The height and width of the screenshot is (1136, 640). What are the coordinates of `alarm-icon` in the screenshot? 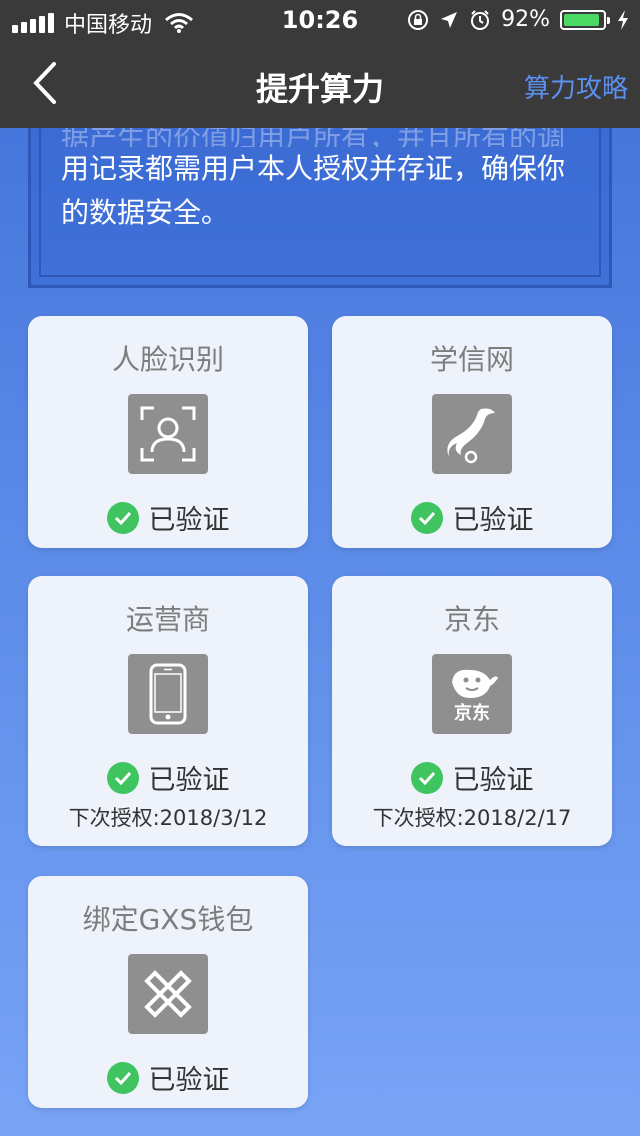 It's located at (480, 19).